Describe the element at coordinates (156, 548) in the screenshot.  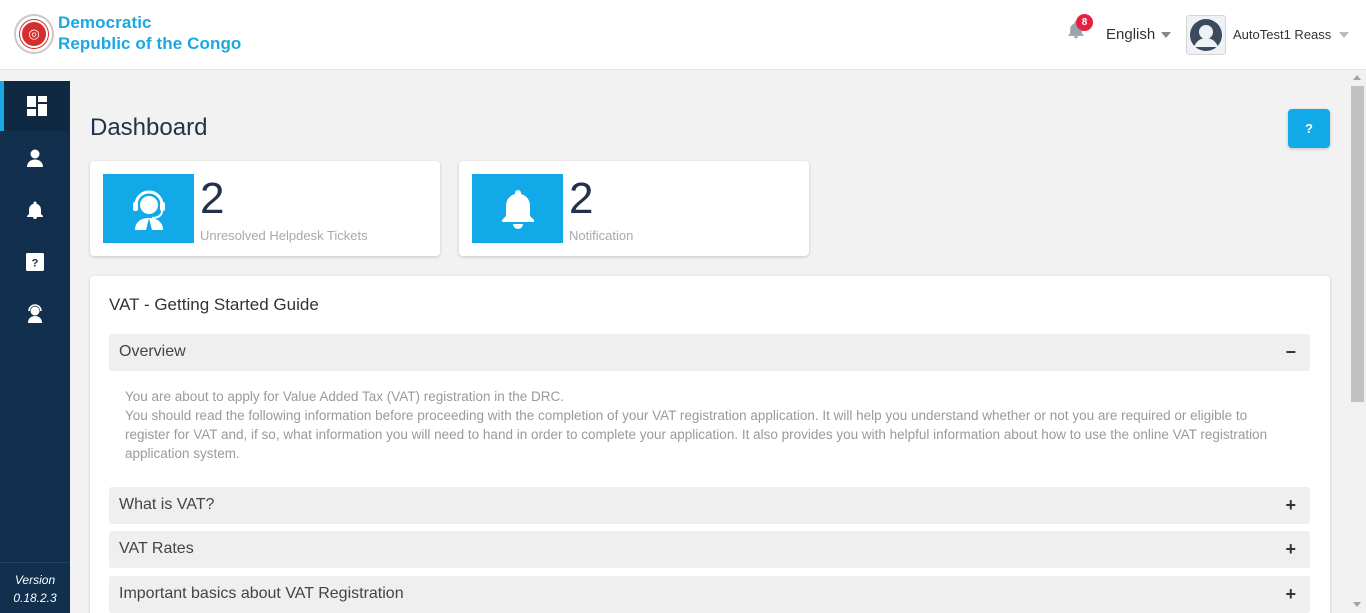
I see `accordion-label: VAT Rates` at that location.